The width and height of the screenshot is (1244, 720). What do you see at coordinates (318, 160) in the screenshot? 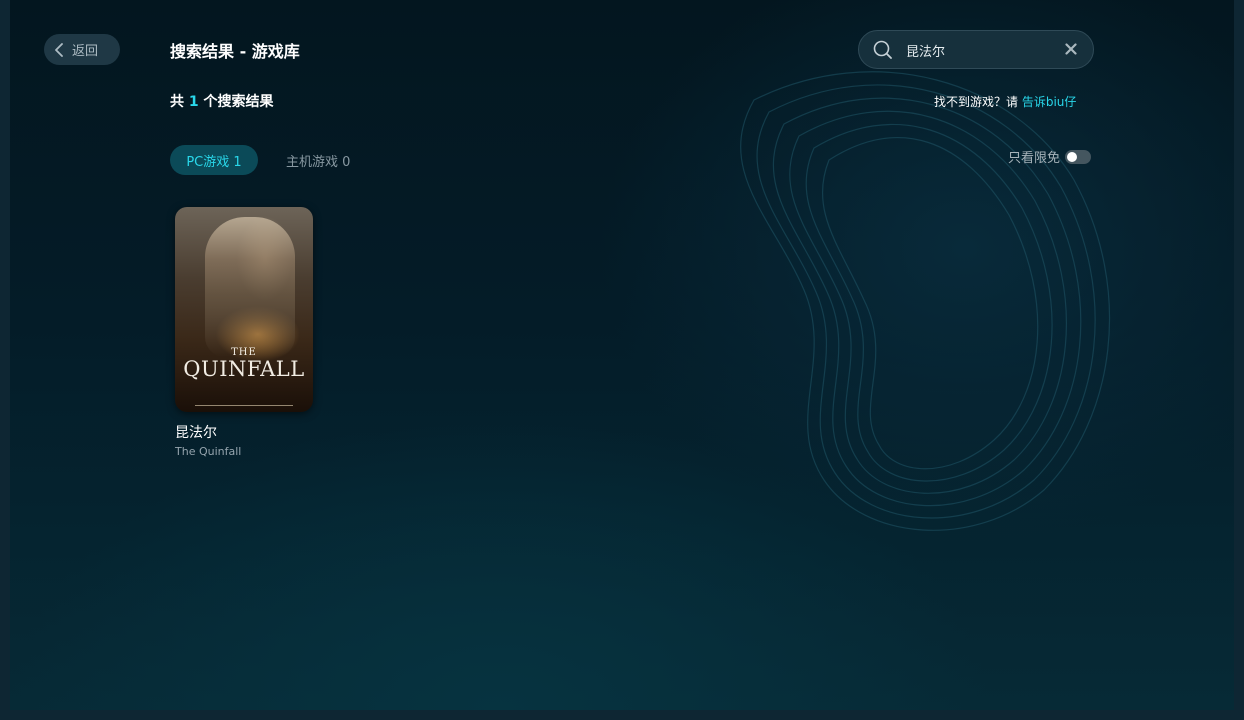
I see `tab-console-games: 主机游戏 0` at bounding box center [318, 160].